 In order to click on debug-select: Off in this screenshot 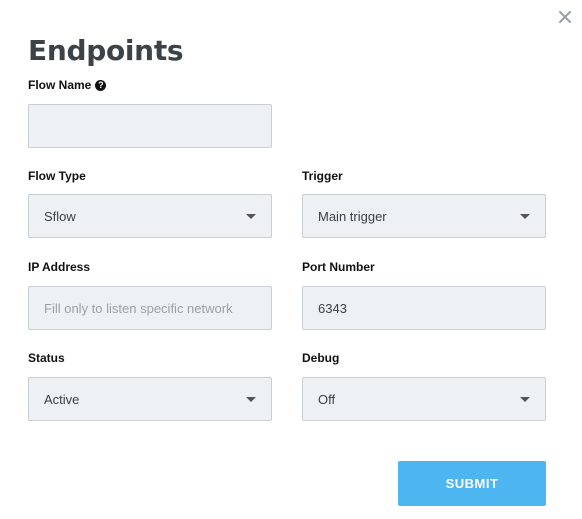, I will do `click(424, 399)`.